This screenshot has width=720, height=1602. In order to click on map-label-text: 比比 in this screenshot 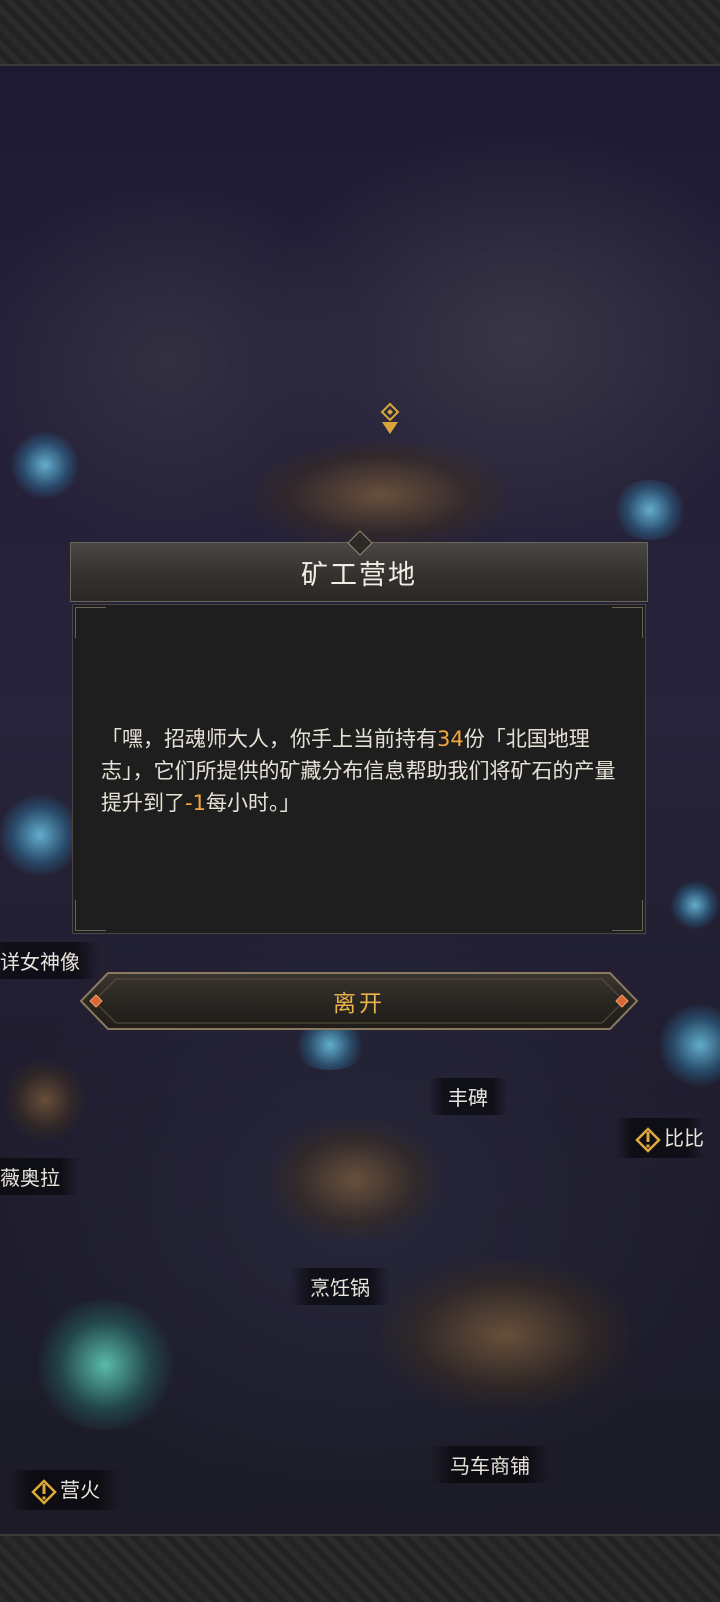, I will do `click(684, 1138)`.